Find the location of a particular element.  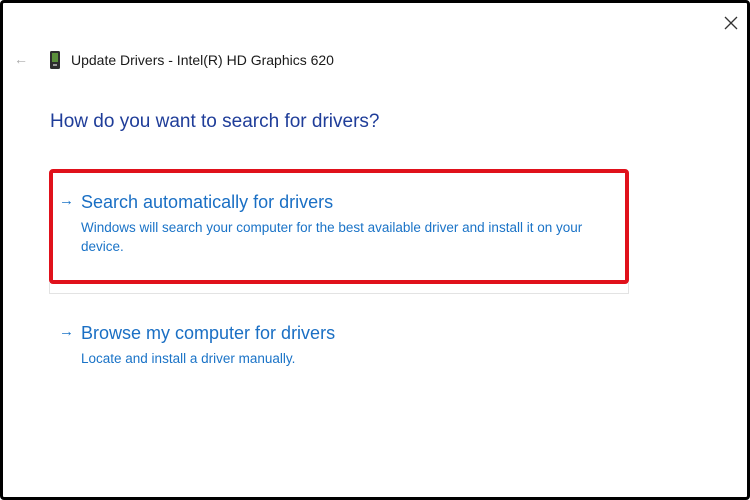

back-button: ← is located at coordinates (21, 59).